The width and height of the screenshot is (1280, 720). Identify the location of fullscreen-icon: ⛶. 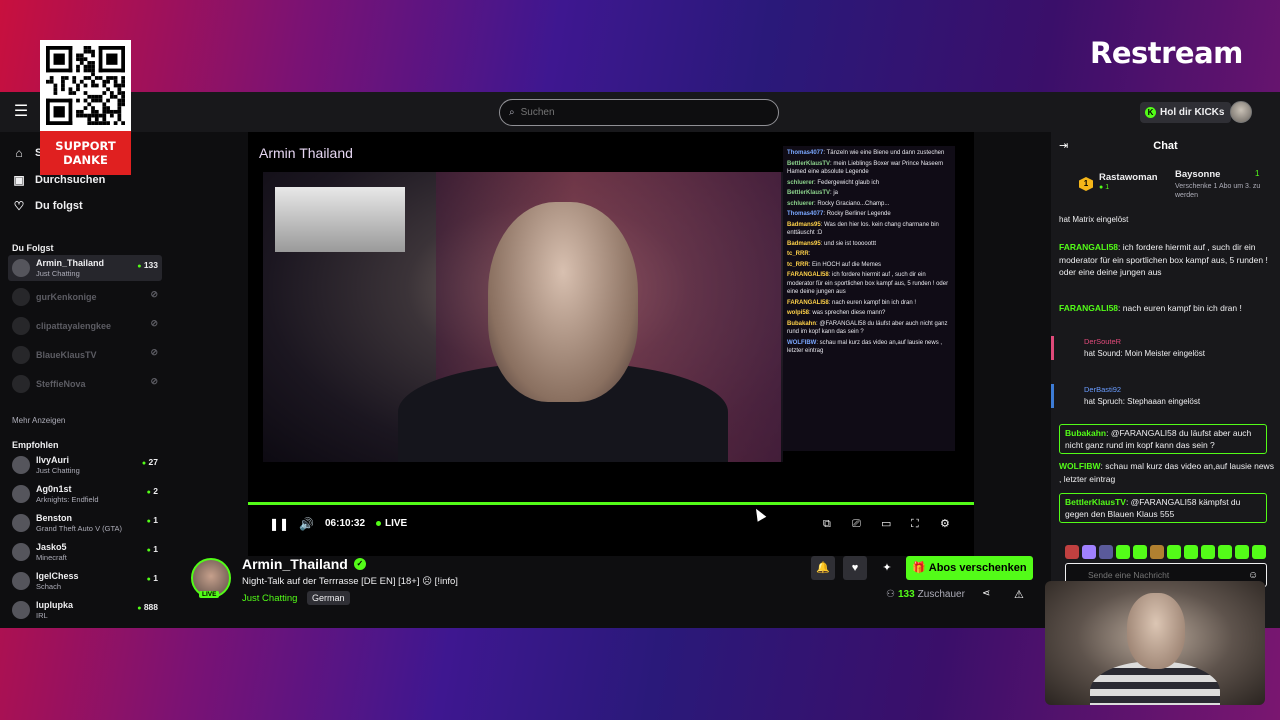
(915, 524).